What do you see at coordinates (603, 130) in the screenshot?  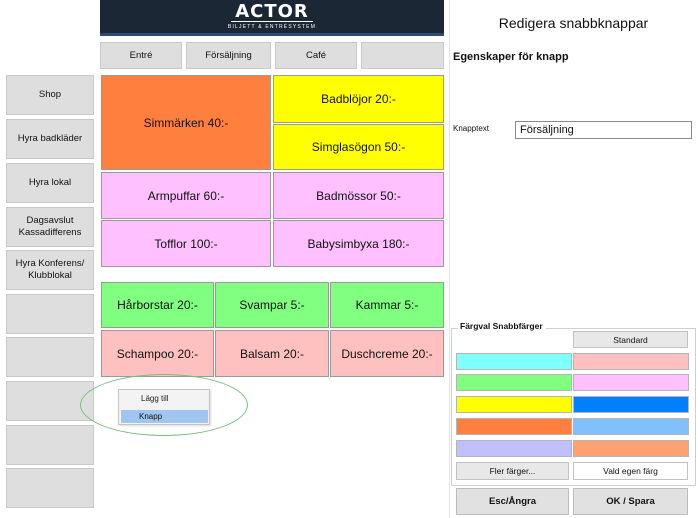 I see `button-text-input` at bounding box center [603, 130].